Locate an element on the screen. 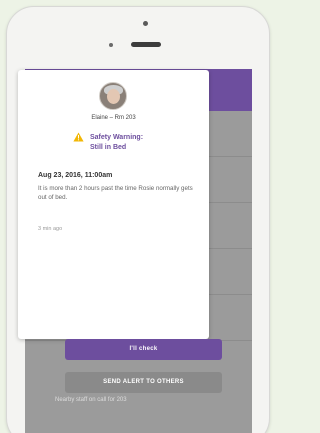  alert-title-line2: Still in Bed is located at coordinates (108, 147).